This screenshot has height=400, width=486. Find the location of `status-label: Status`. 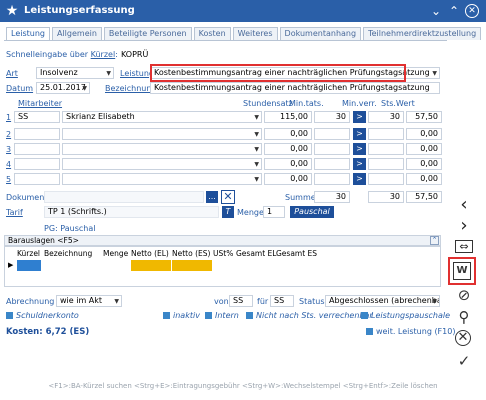

status-label: Status is located at coordinates (312, 301).